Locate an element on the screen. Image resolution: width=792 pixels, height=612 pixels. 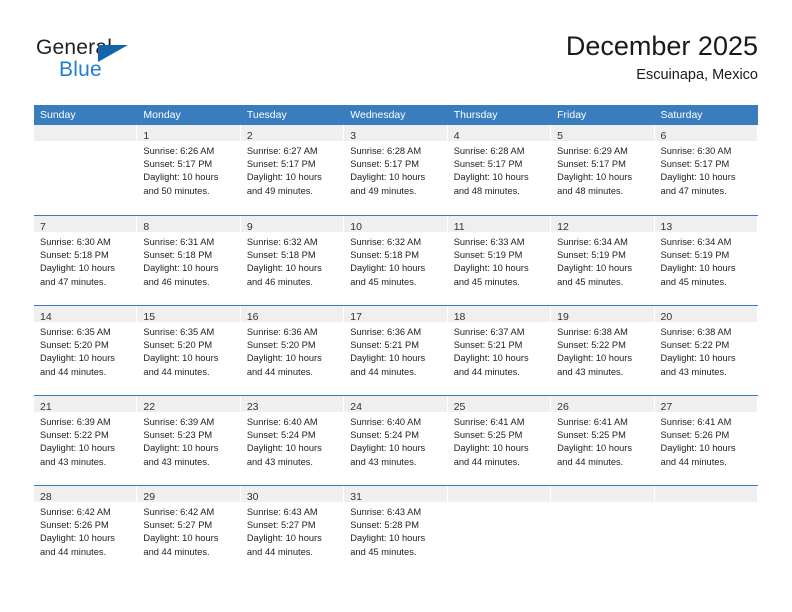
day-number: 13 is located at coordinates (666, 227).